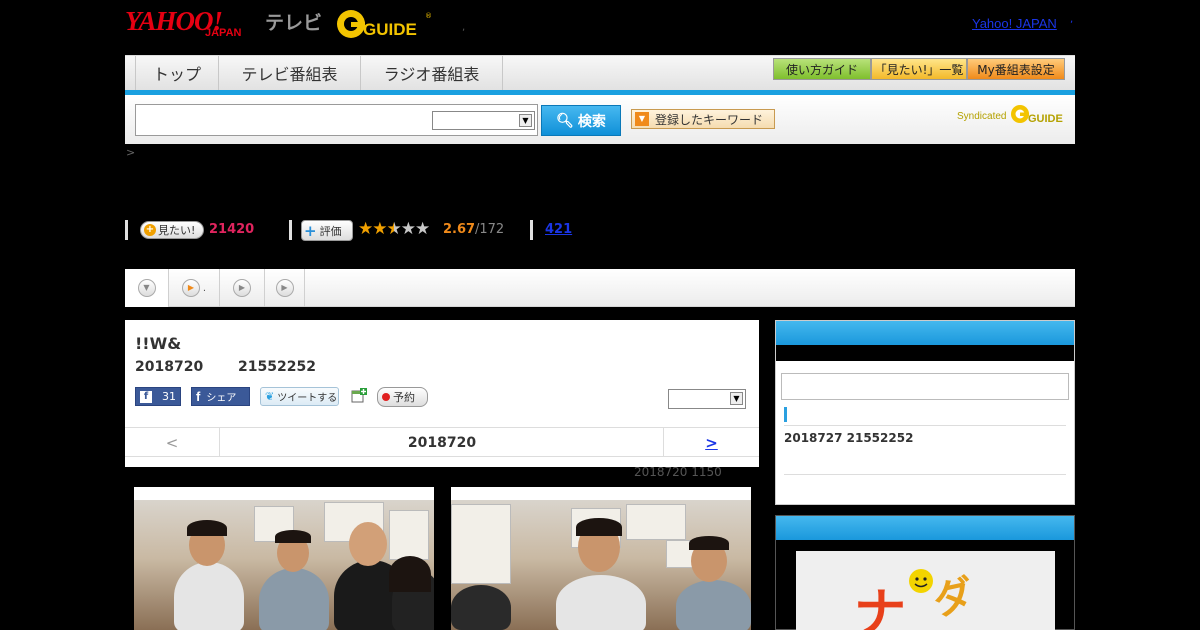 The width and height of the screenshot is (1200, 630). What do you see at coordinates (707, 399) in the screenshot?
I see `program-select: ▼` at bounding box center [707, 399].